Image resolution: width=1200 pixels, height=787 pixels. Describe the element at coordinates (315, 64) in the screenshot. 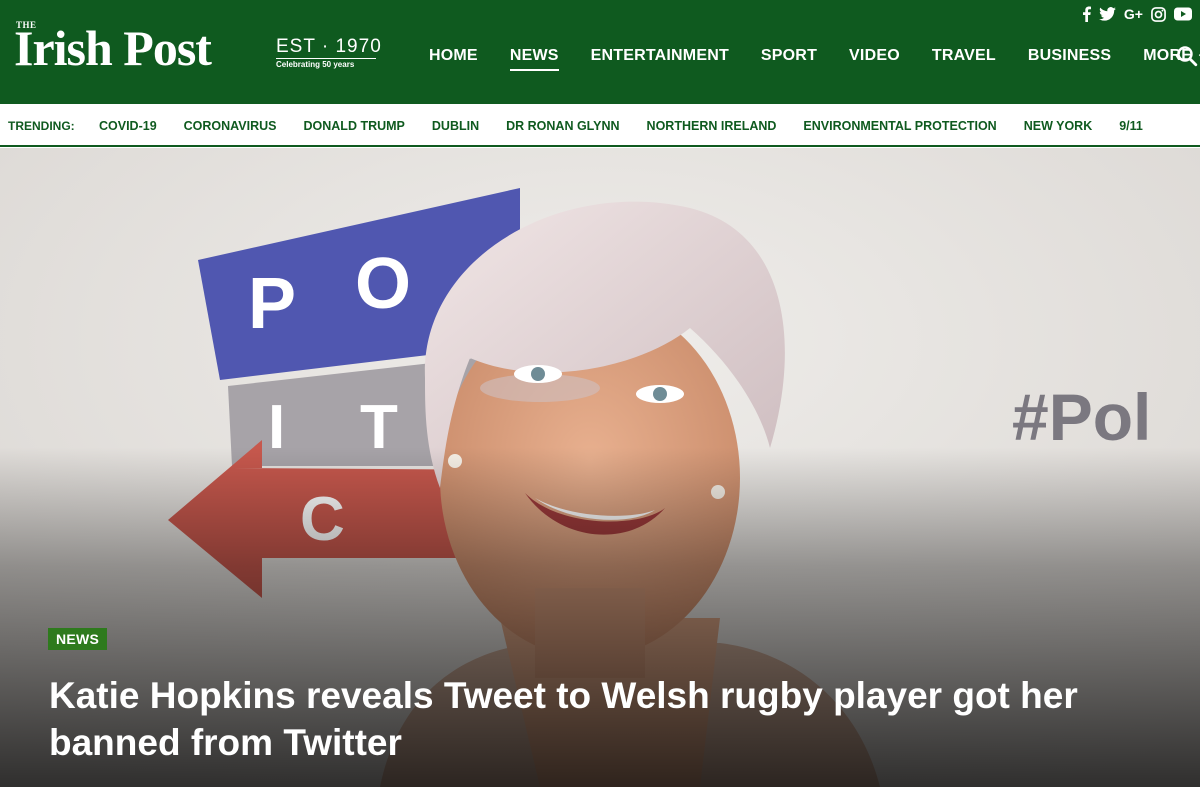

I see `logo-tagline: Celebrating 50 years` at that location.